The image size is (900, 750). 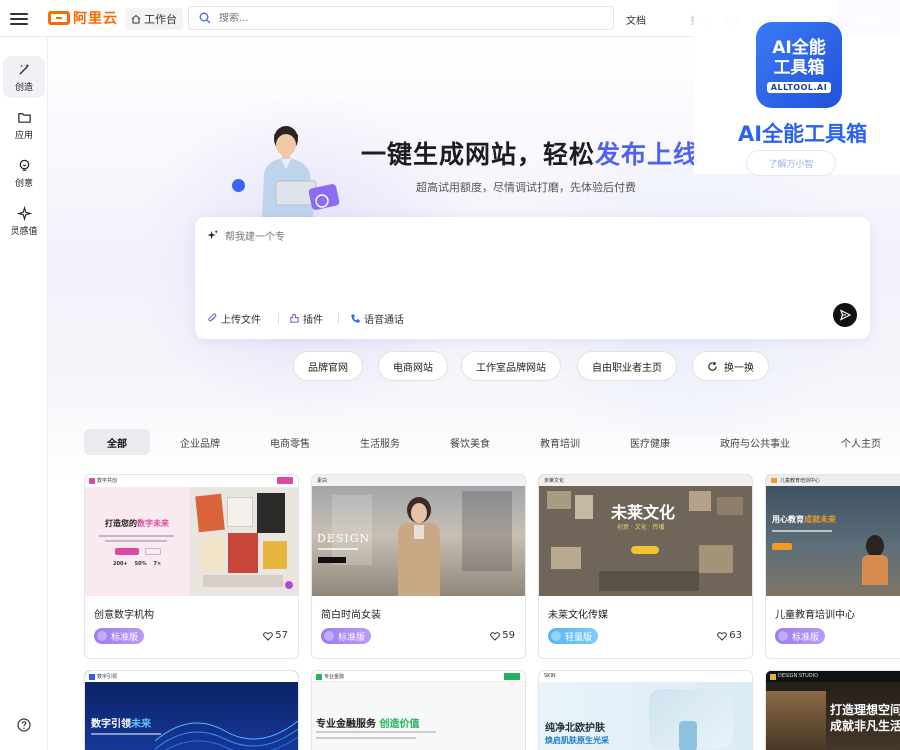 What do you see at coordinates (290, 442) in the screenshot?
I see `tab-ecommerce-retail: 电商零售` at bounding box center [290, 442].